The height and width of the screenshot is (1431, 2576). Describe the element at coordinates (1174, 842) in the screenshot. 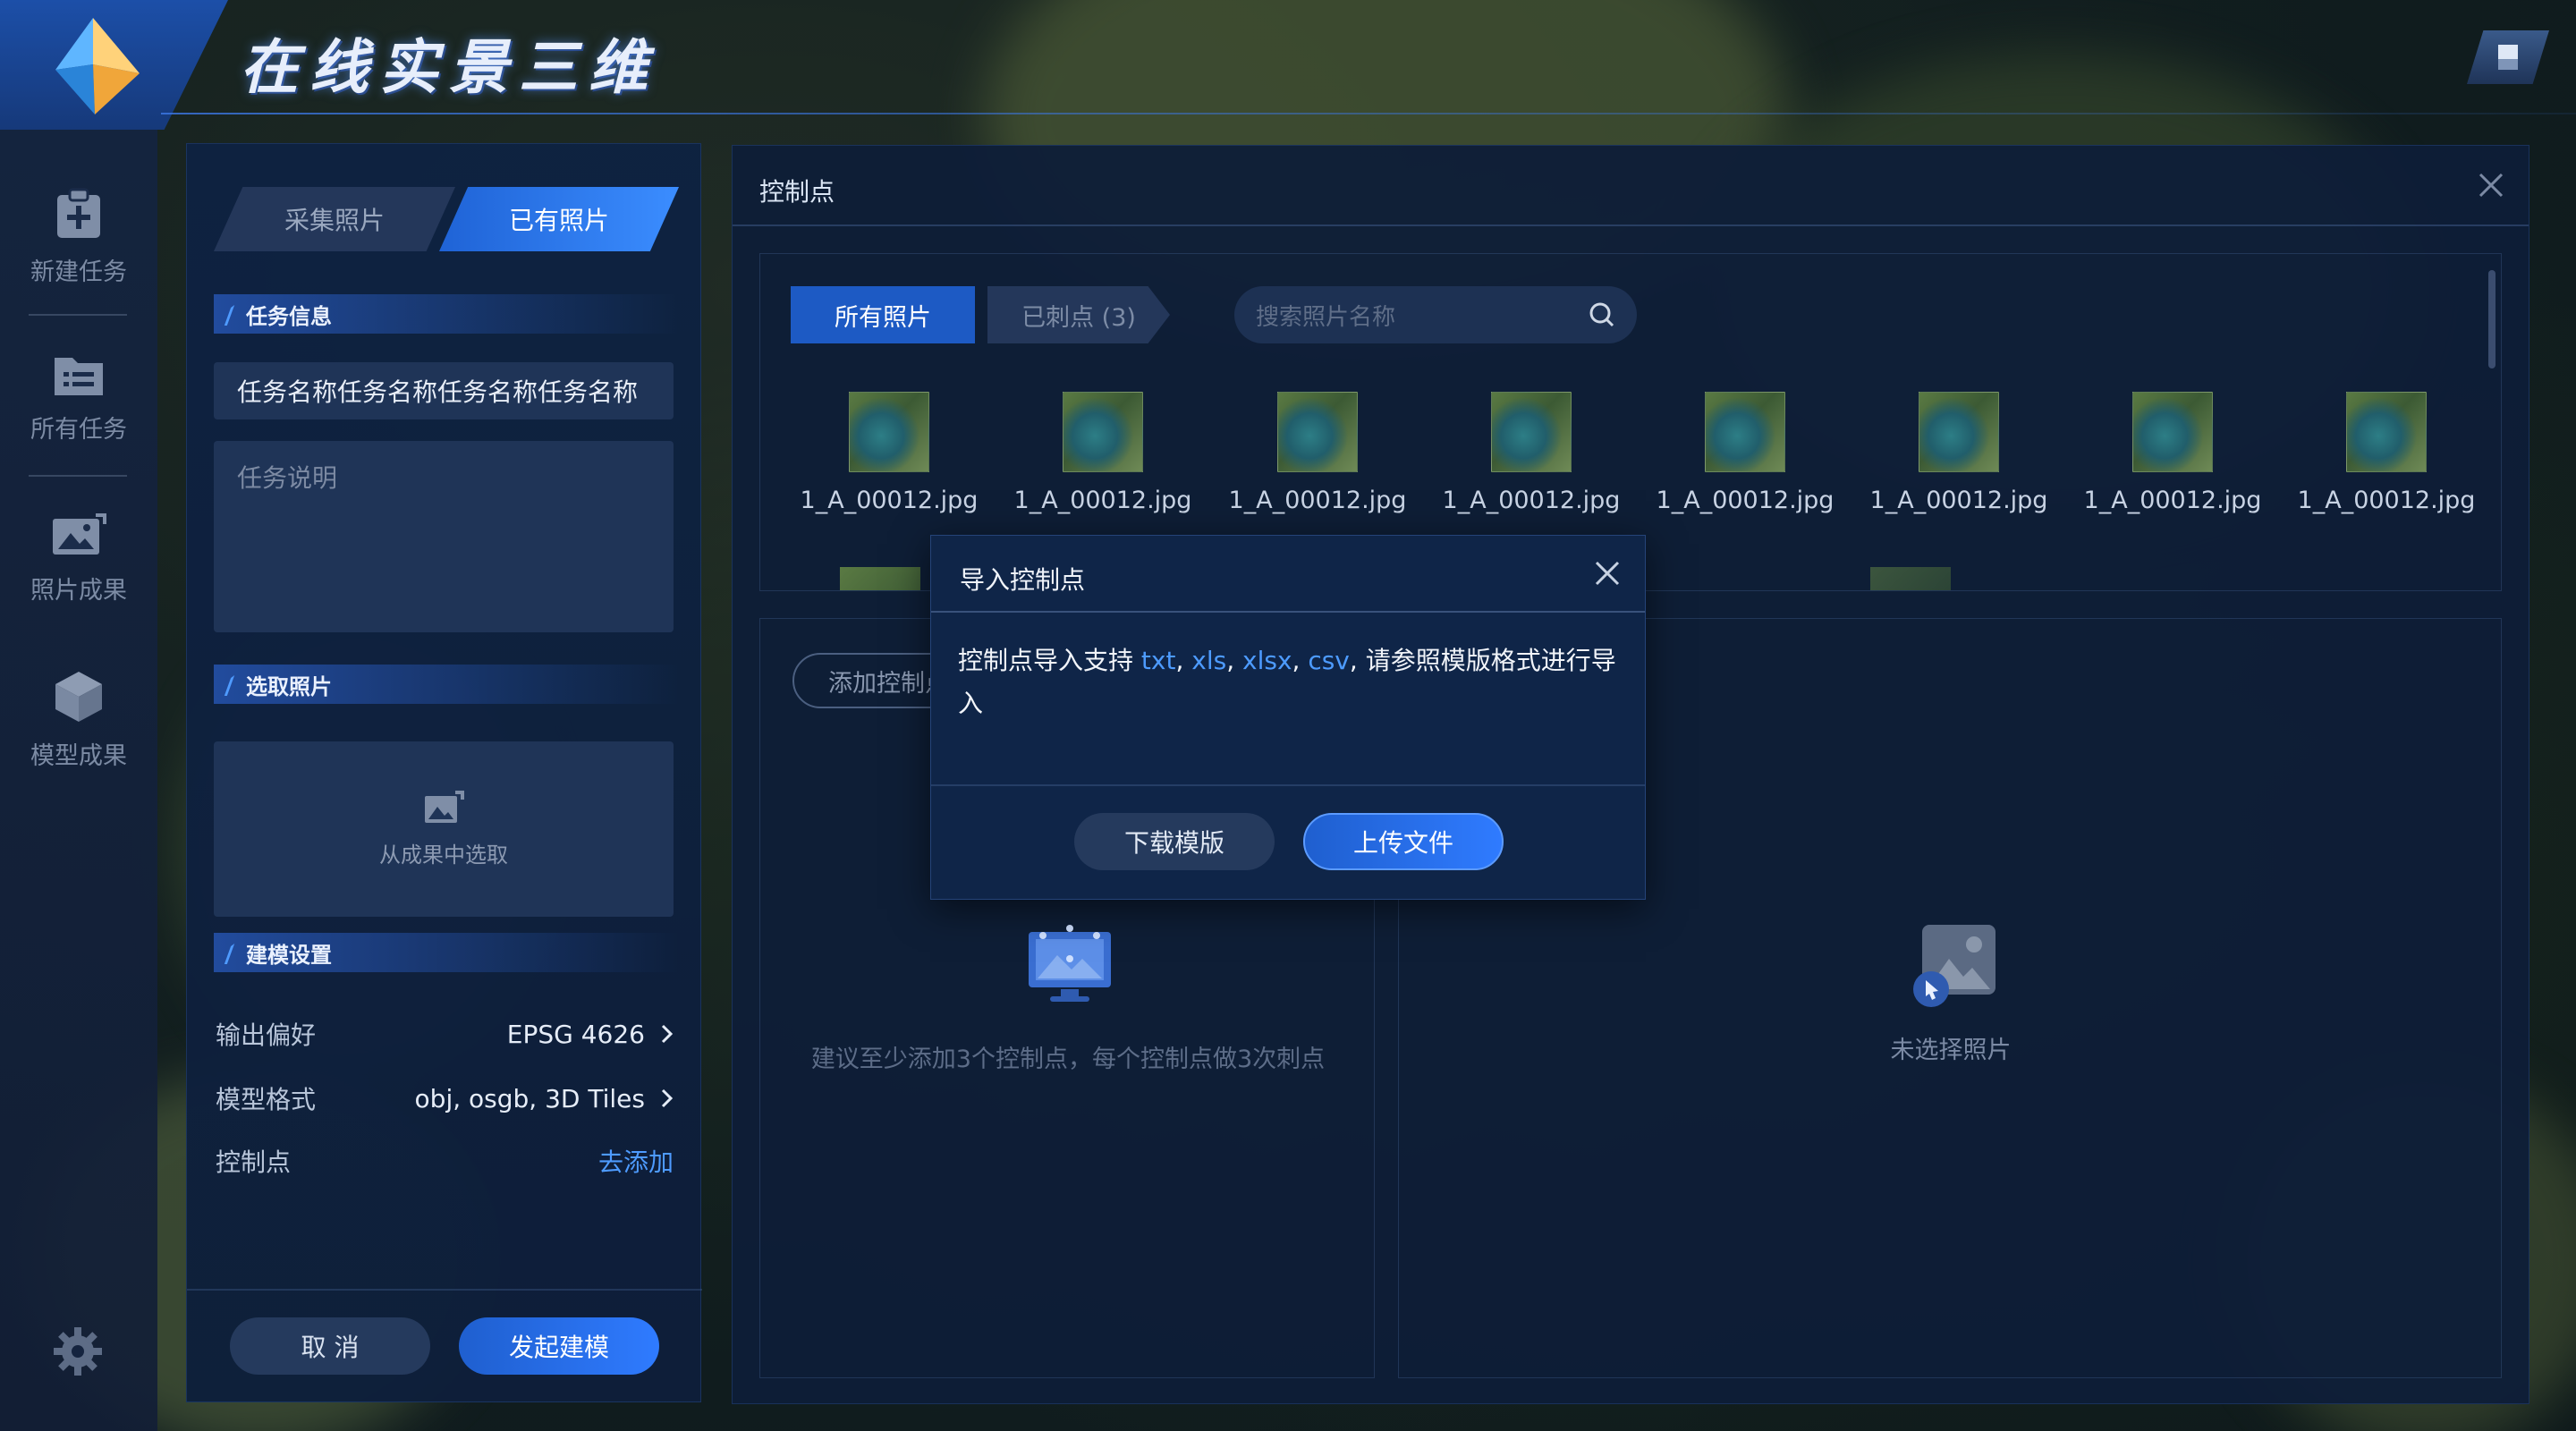

I see `download-template-button: 下载模版` at that location.